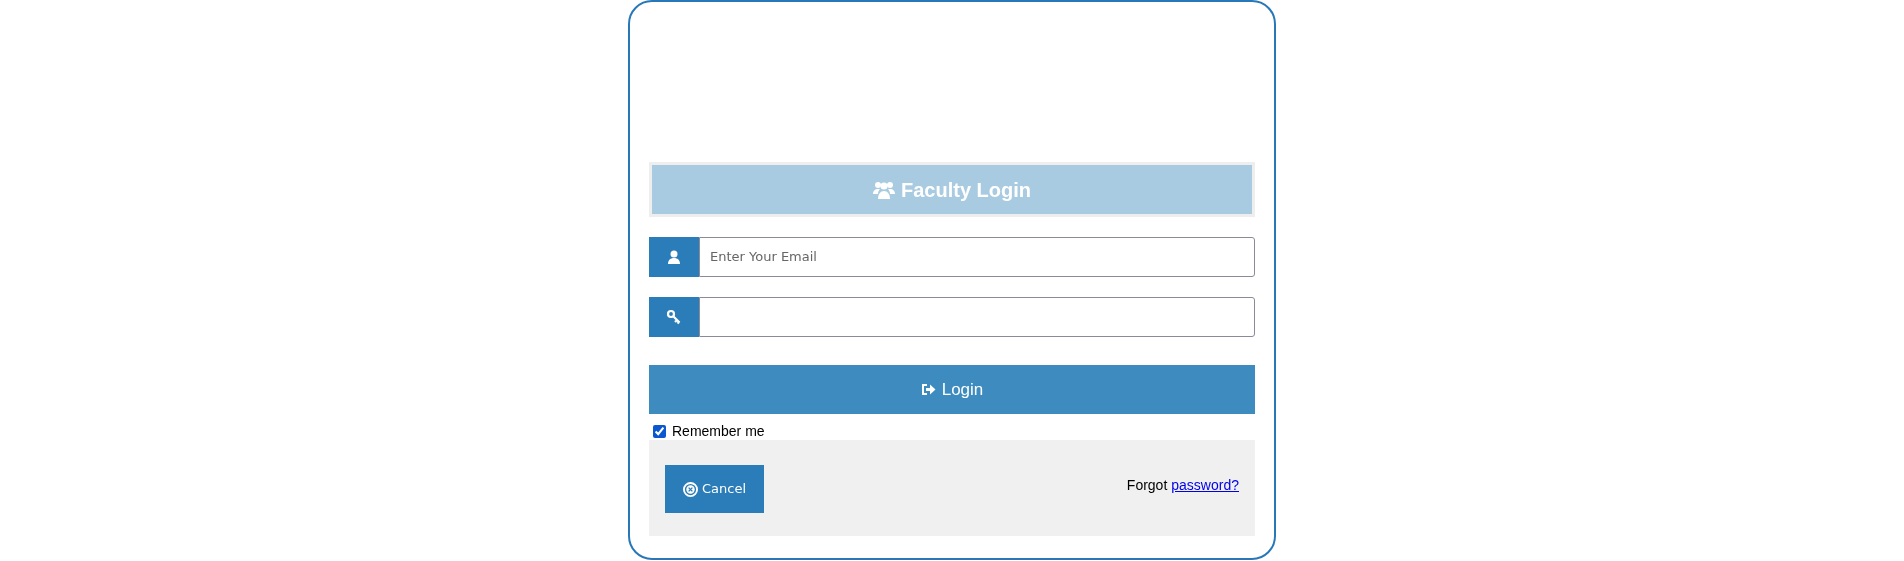 The width and height of the screenshot is (1904, 561). I want to click on sign-in-icon, so click(928, 389).